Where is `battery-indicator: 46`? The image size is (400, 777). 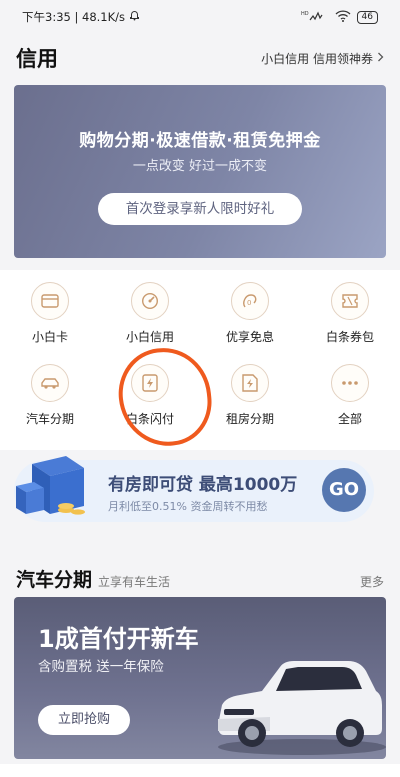 battery-indicator: 46 is located at coordinates (367, 17).